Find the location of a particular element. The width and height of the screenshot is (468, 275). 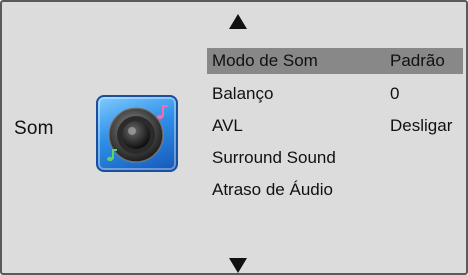

menu-item-surround-sound: Surround Sound is located at coordinates (335, 158).